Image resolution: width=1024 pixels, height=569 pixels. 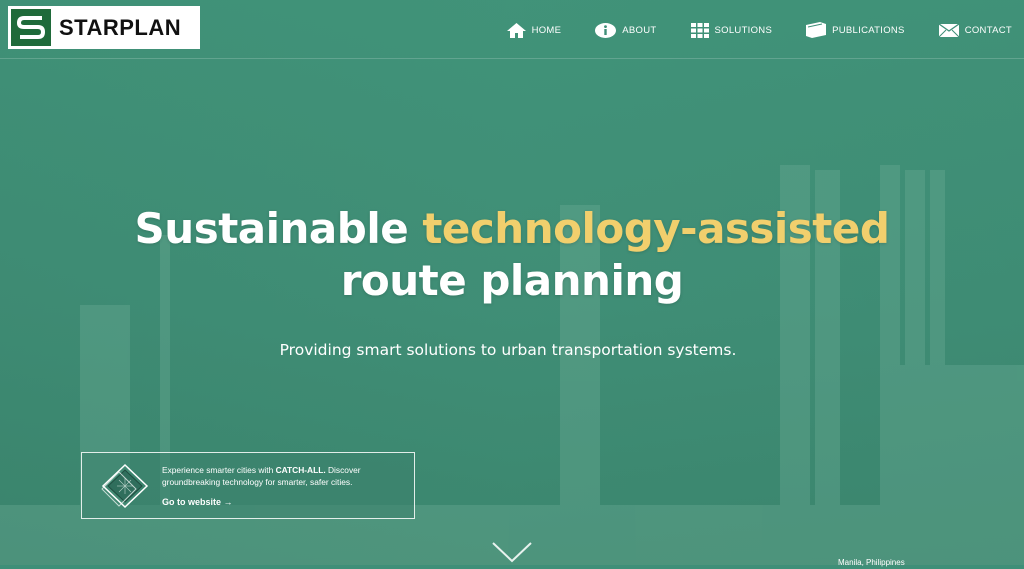 I want to click on starplan-logo: STARPLAN, so click(x=104, y=27).